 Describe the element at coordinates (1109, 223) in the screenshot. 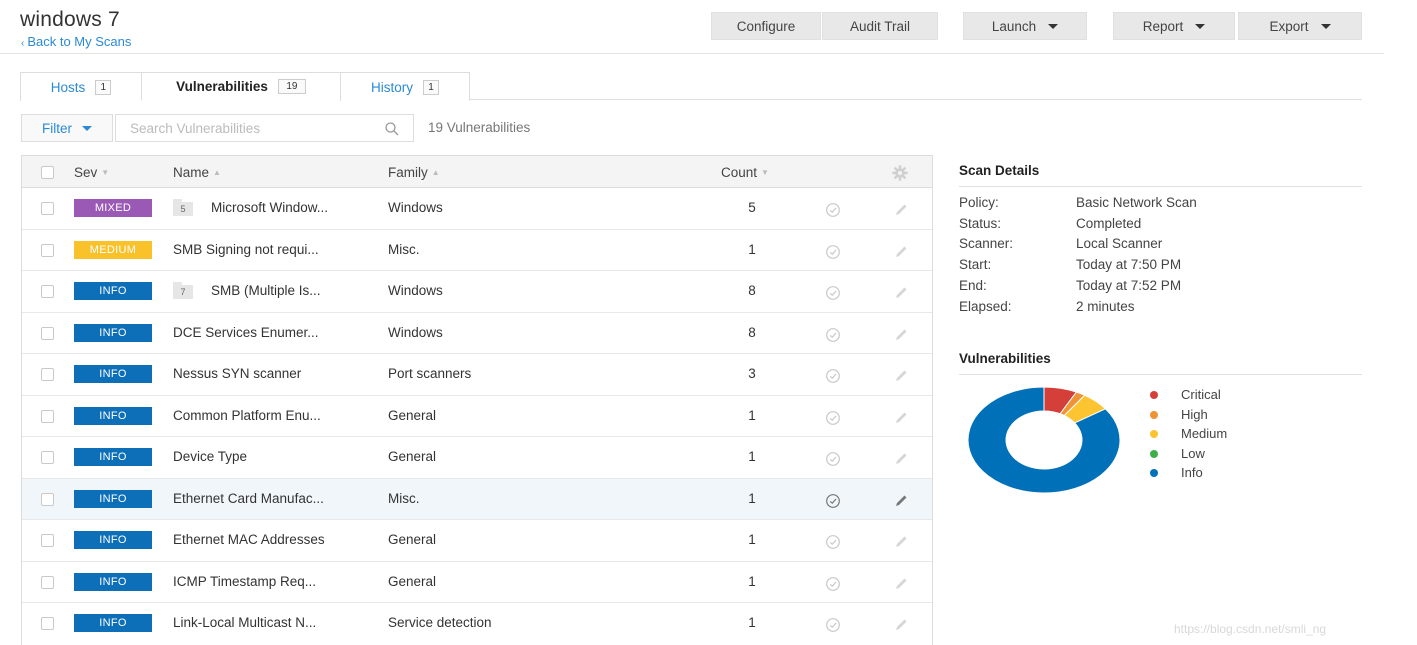

I see `scan-detail-value: Completed` at that location.